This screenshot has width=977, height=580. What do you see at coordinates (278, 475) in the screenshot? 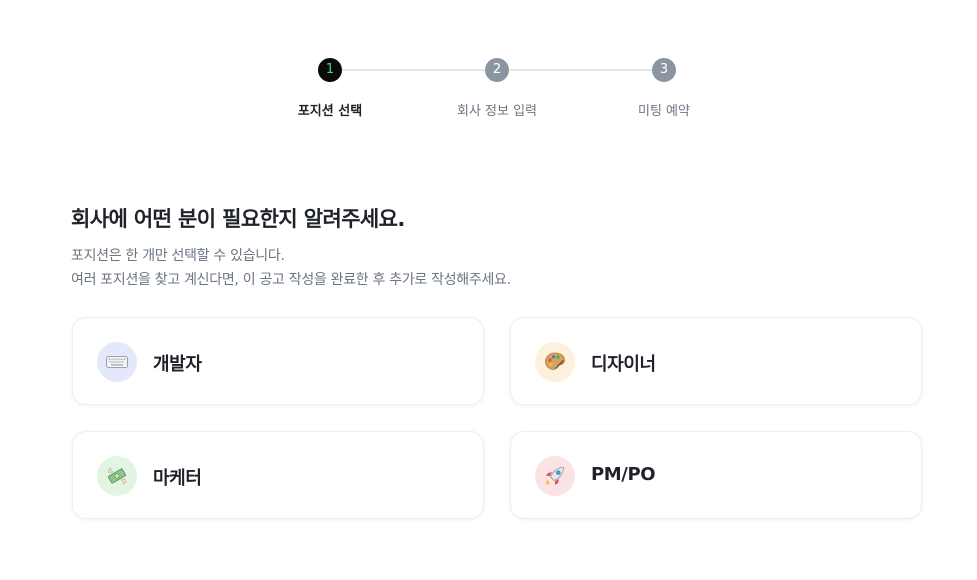
I see `position-card-marketer: 마케터` at bounding box center [278, 475].